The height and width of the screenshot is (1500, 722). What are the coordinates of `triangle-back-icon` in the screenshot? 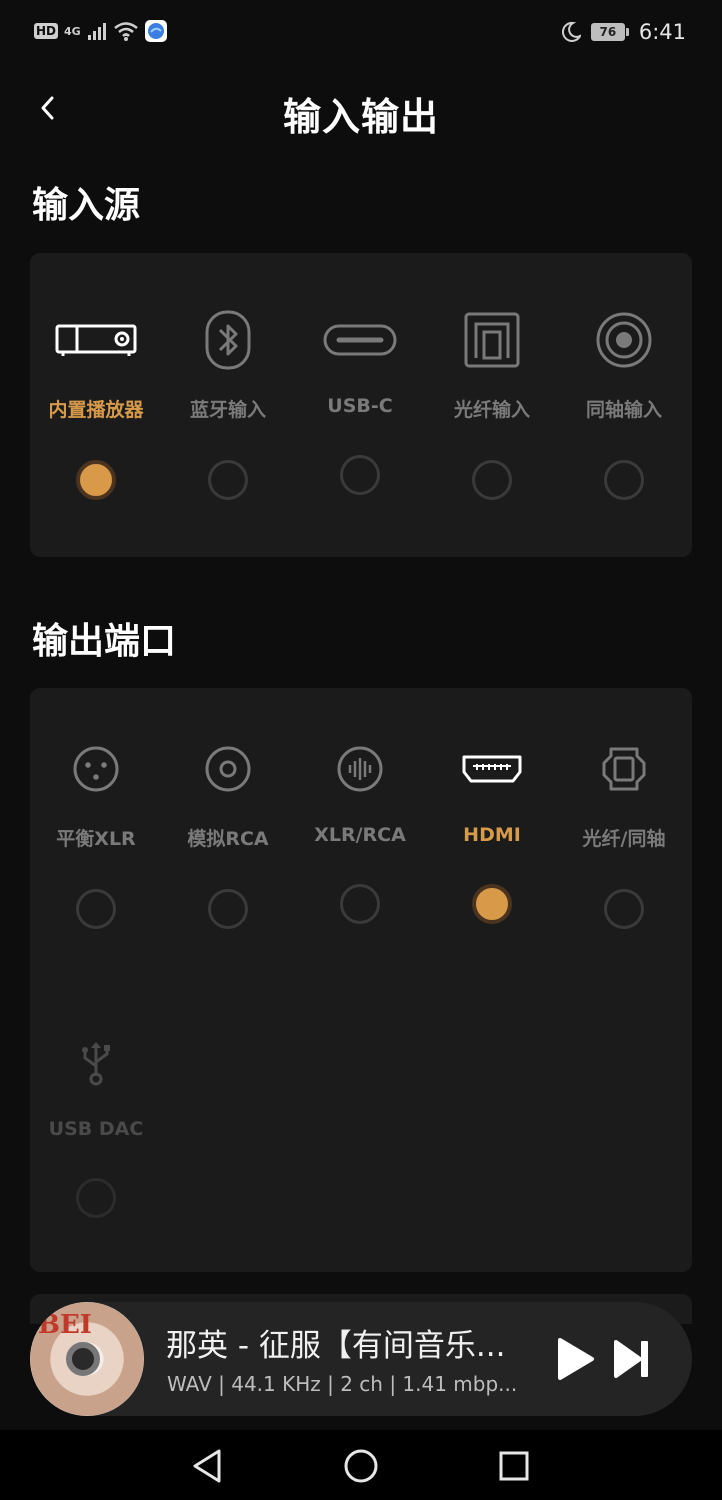 It's located at (207, 1466).